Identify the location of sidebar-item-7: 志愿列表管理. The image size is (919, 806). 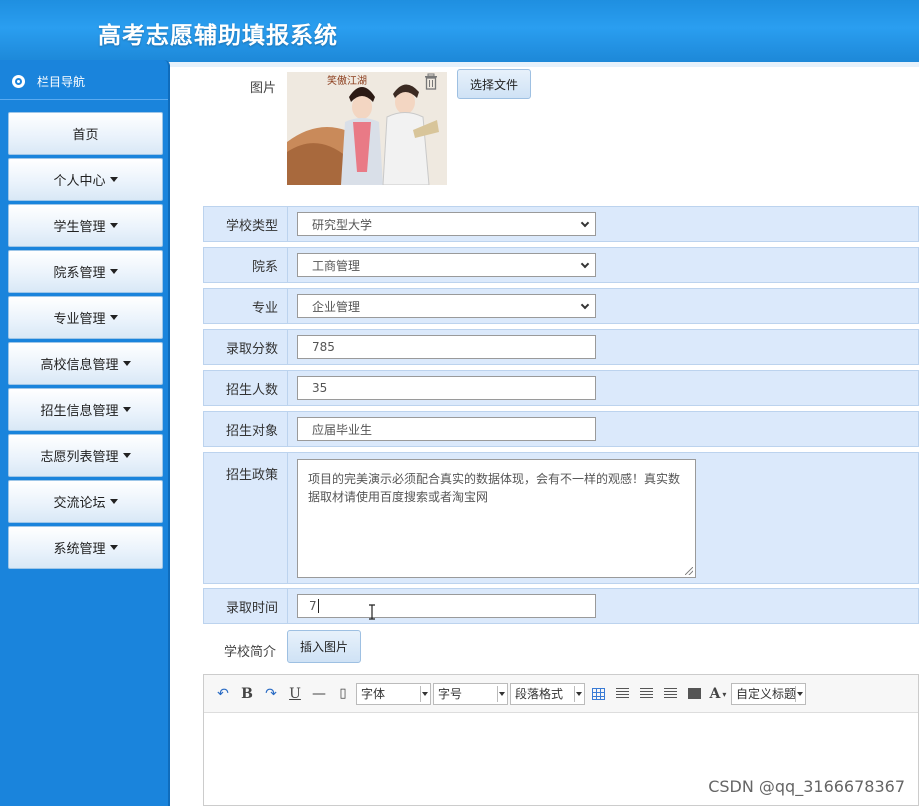
(85, 455).